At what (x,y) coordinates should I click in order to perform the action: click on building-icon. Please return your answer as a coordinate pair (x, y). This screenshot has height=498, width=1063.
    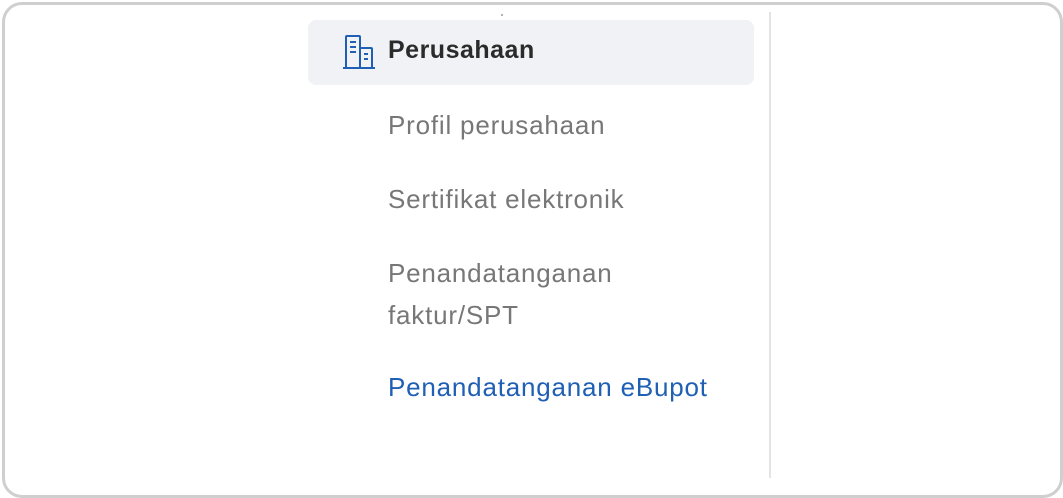
    Looking at the image, I should click on (359, 52).